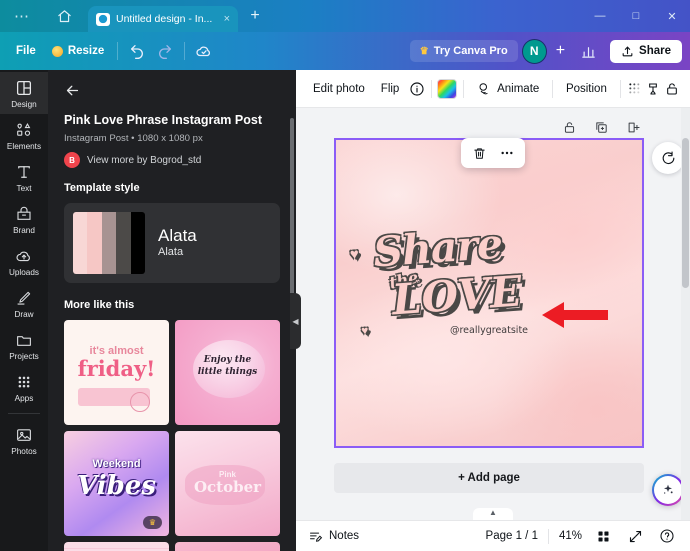 This screenshot has height=551, width=690. Describe the element at coordinates (116, 483) in the screenshot. I see `list-item: Weekend Vibes ♛` at that location.